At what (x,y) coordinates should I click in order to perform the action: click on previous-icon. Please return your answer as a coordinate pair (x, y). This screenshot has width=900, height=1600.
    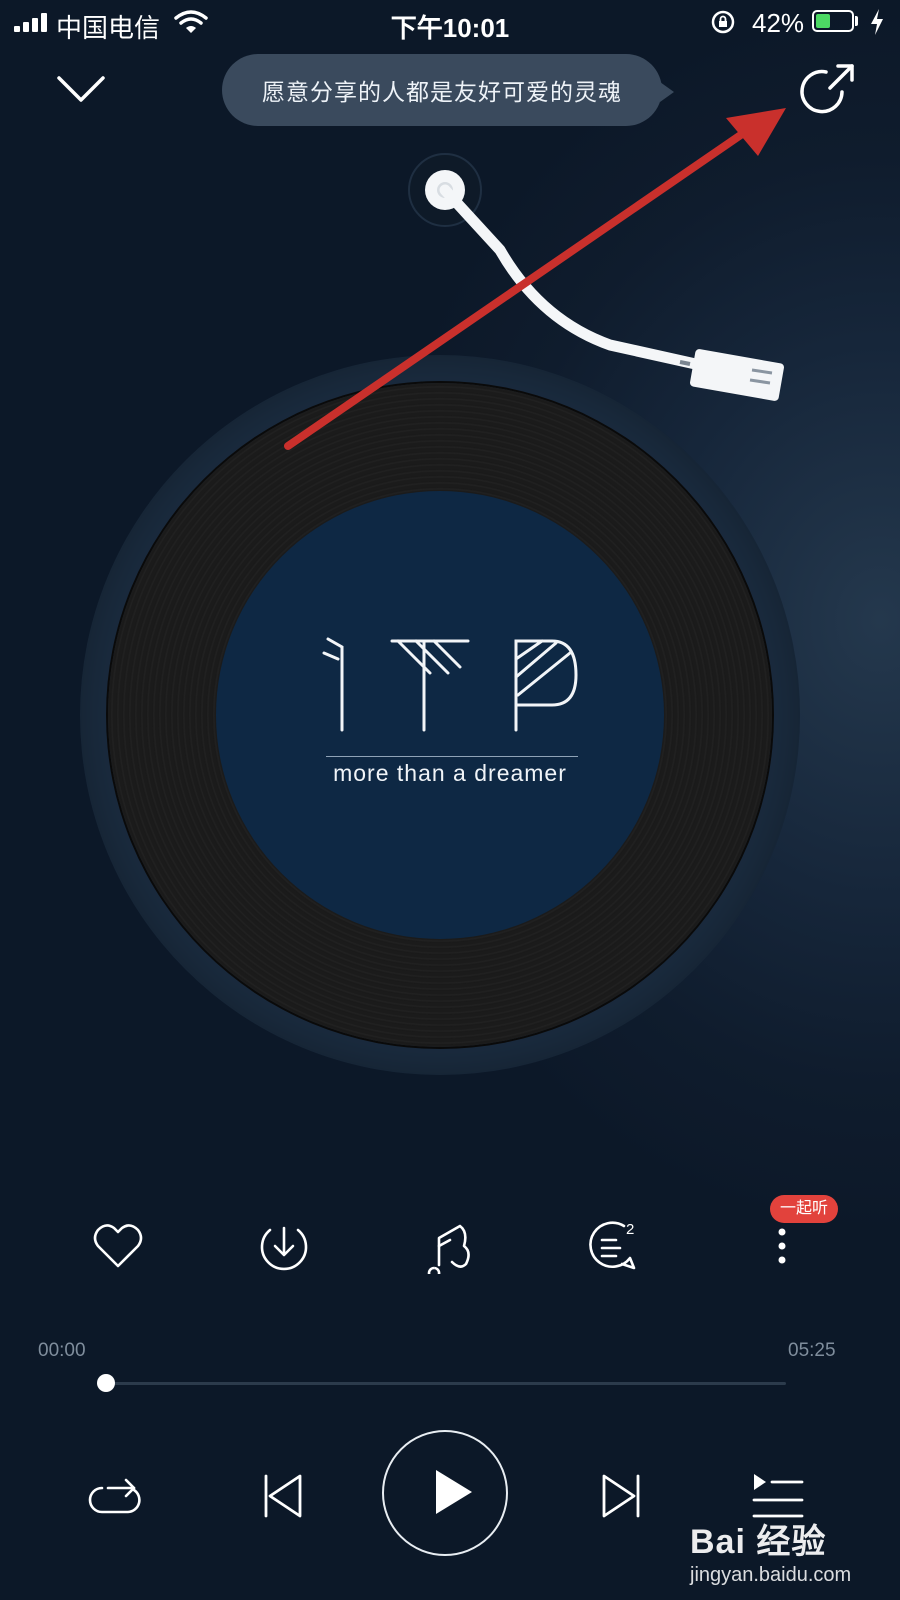
    Looking at the image, I should click on (284, 1496).